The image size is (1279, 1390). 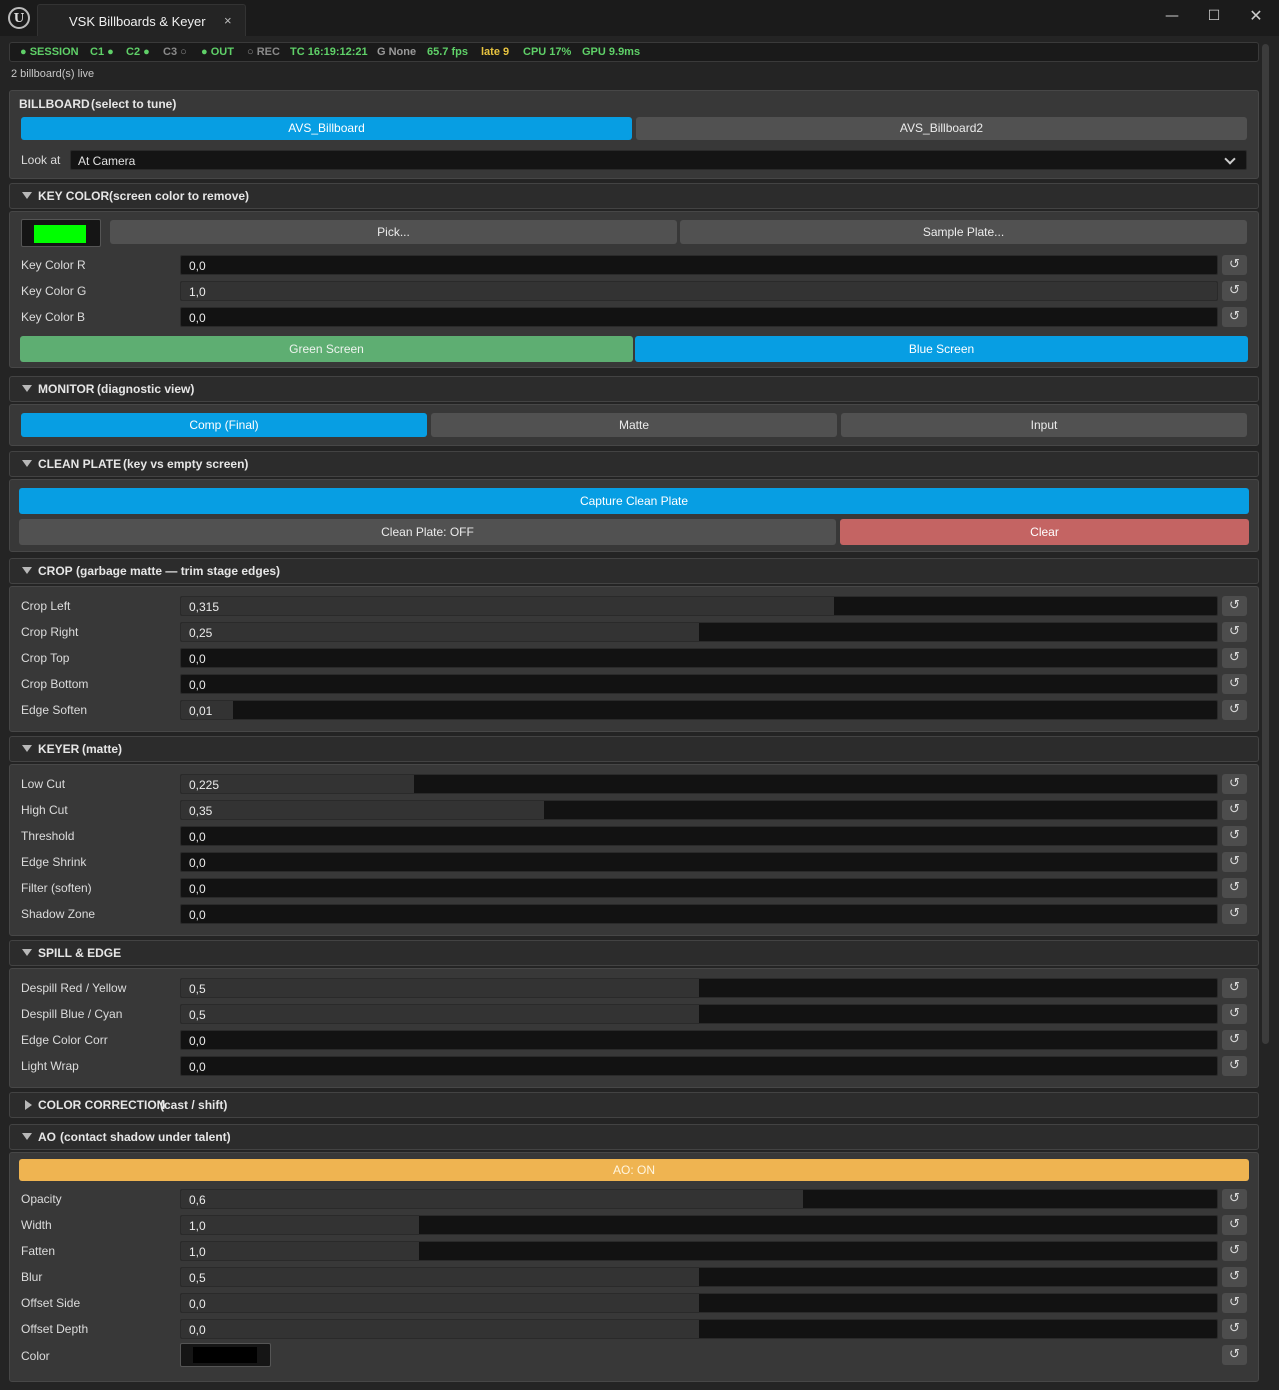 What do you see at coordinates (941, 349) in the screenshot?
I see `blue-screen-button: Blue Screen` at bounding box center [941, 349].